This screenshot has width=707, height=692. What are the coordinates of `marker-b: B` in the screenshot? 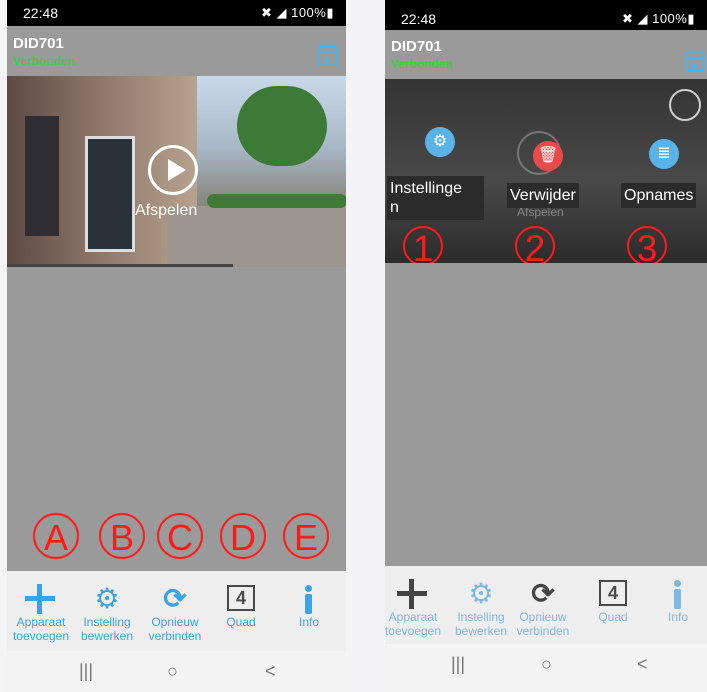 It's located at (122, 536).